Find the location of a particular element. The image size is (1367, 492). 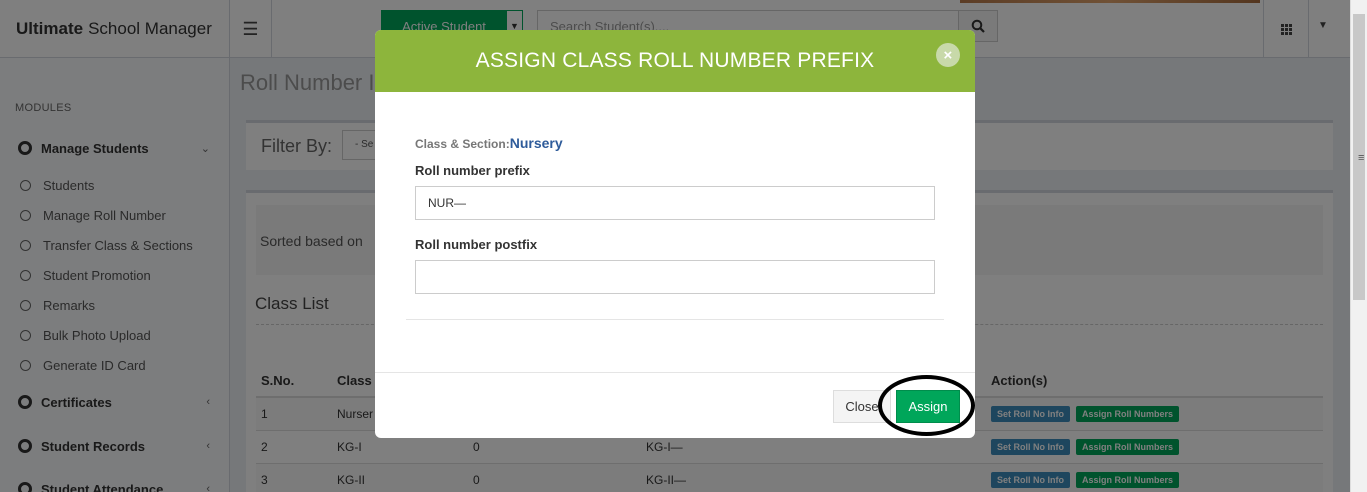

class-section-line: Class & Section:Nursery is located at coordinates (489, 143).